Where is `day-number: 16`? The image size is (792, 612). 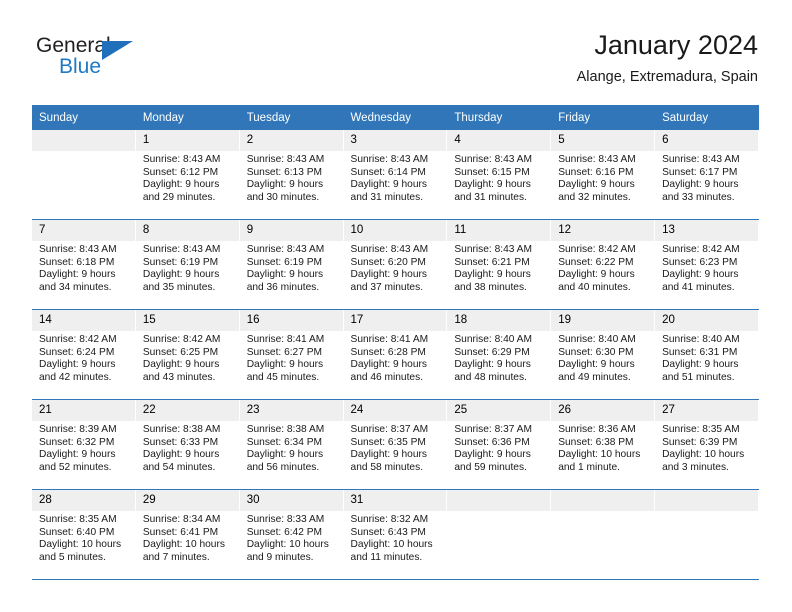 day-number: 16 is located at coordinates (291, 320).